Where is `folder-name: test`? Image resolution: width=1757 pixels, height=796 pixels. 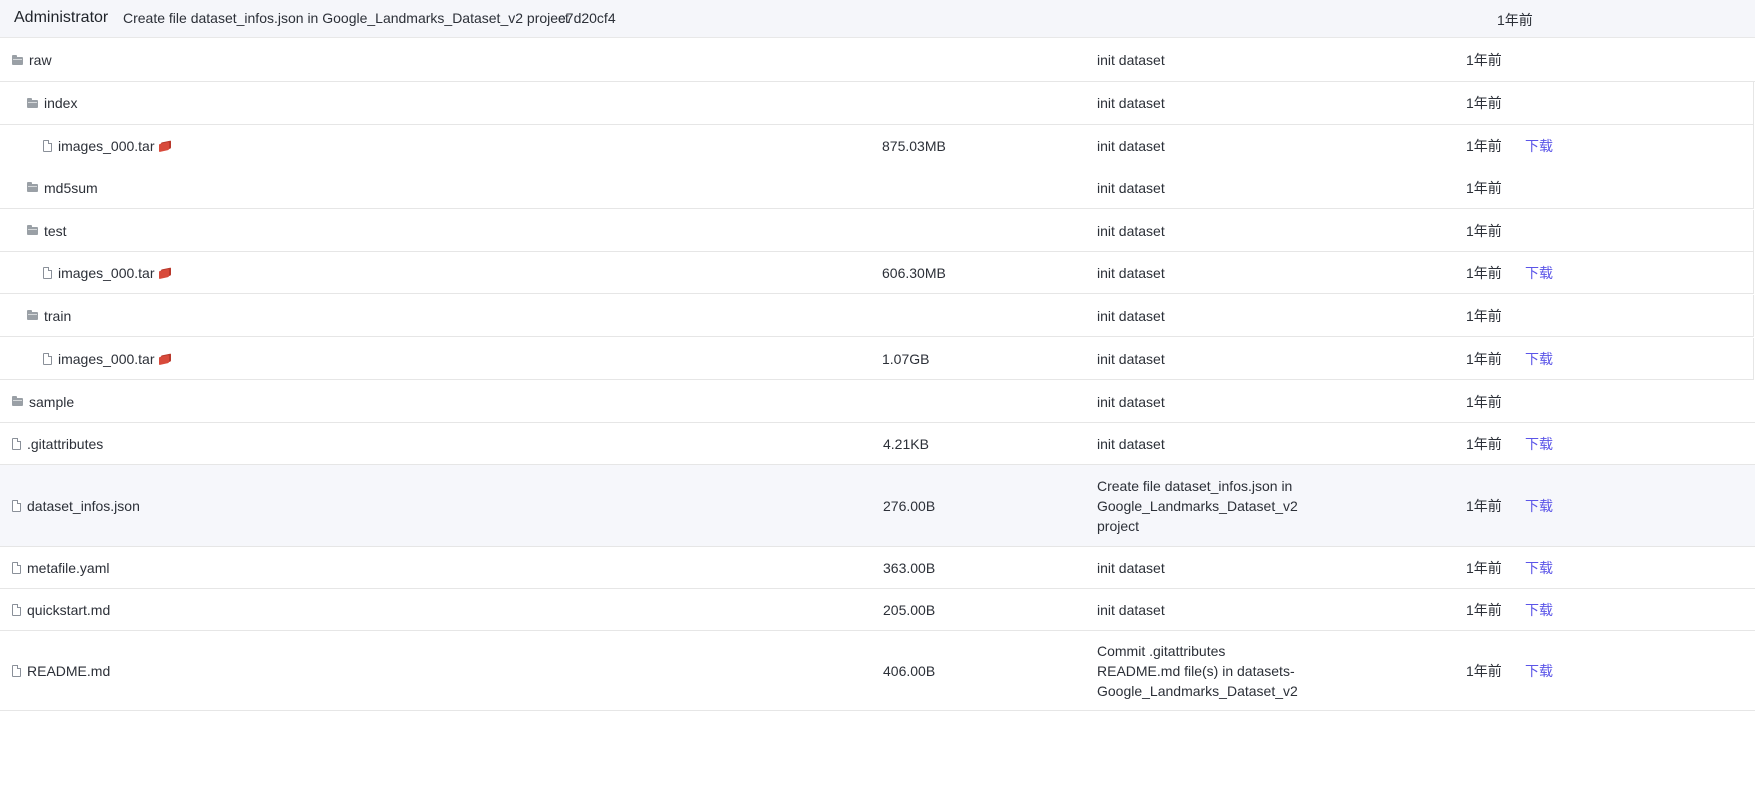
folder-name: test is located at coordinates (55, 231).